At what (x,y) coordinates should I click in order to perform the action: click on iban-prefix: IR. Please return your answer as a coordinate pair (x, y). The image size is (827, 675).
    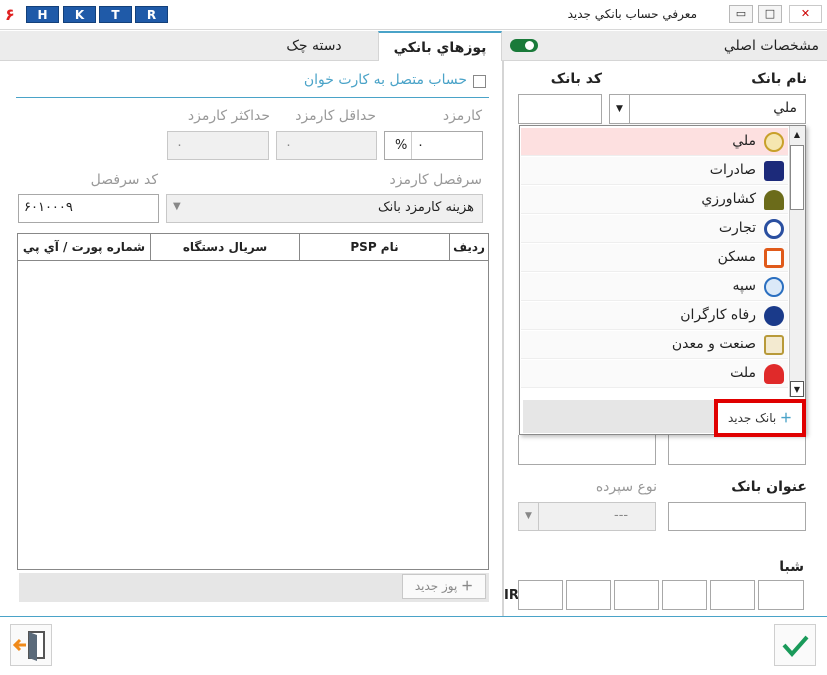
    Looking at the image, I should click on (511, 595).